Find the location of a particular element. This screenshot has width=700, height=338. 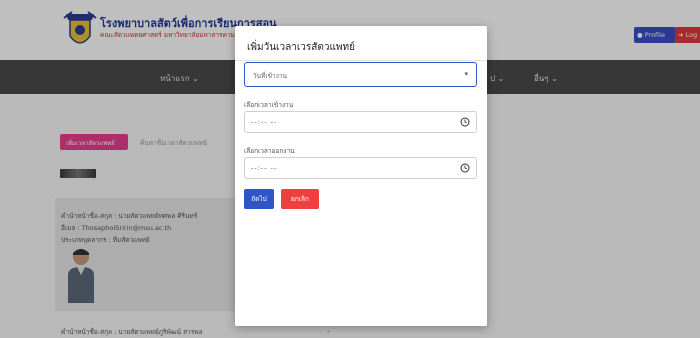

modal-title: เพิ่มวันเวลาเวรสัตวแพทย์ is located at coordinates (301, 47).